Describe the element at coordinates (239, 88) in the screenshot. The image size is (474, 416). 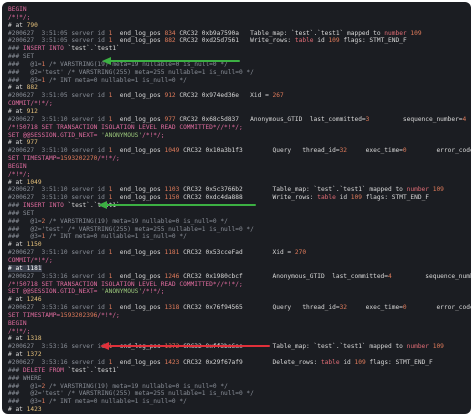
I see `terminal-line: # at 882` at that location.